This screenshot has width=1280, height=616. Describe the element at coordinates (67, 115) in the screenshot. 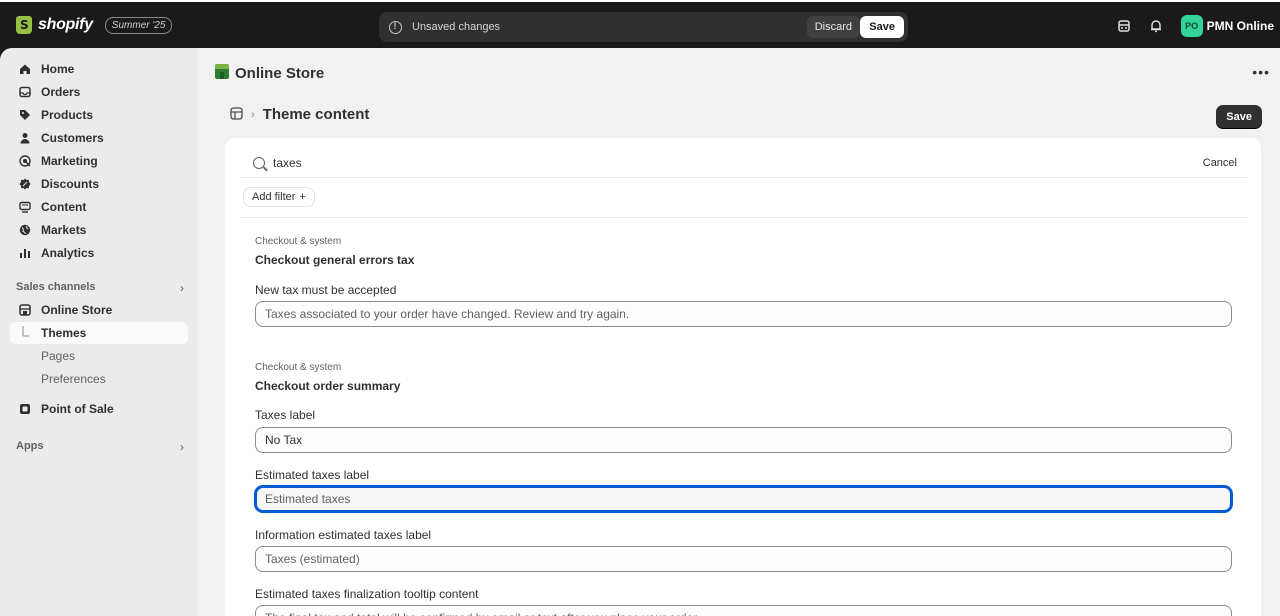

I see `sidebar-item-label: Products` at that location.